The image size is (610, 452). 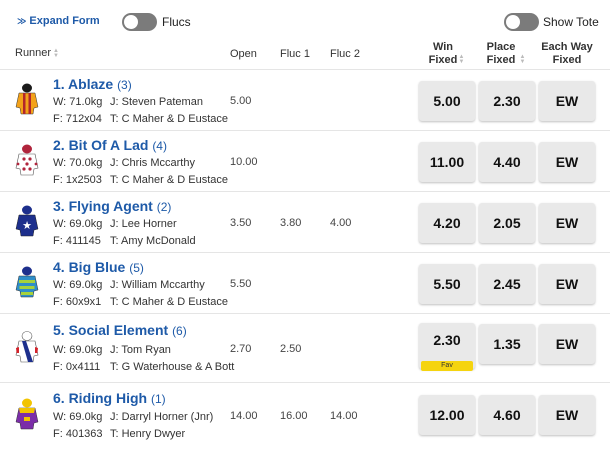 I want to click on open-price: 14.00, so click(x=244, y=416).